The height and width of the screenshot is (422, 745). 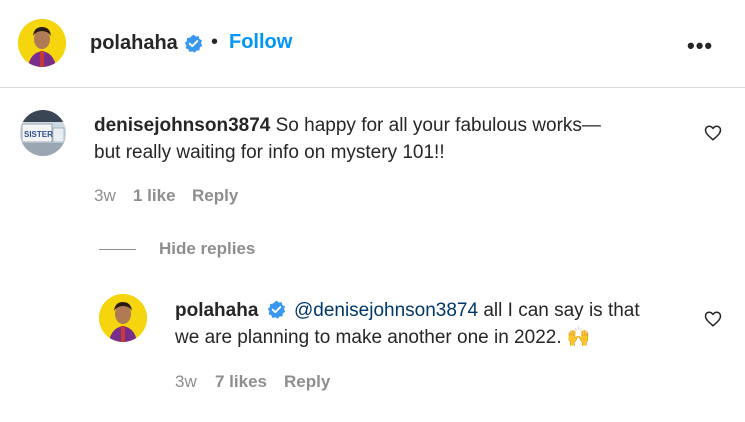 I want to click on reply-username: polahaha, so click(x=216, y=310).